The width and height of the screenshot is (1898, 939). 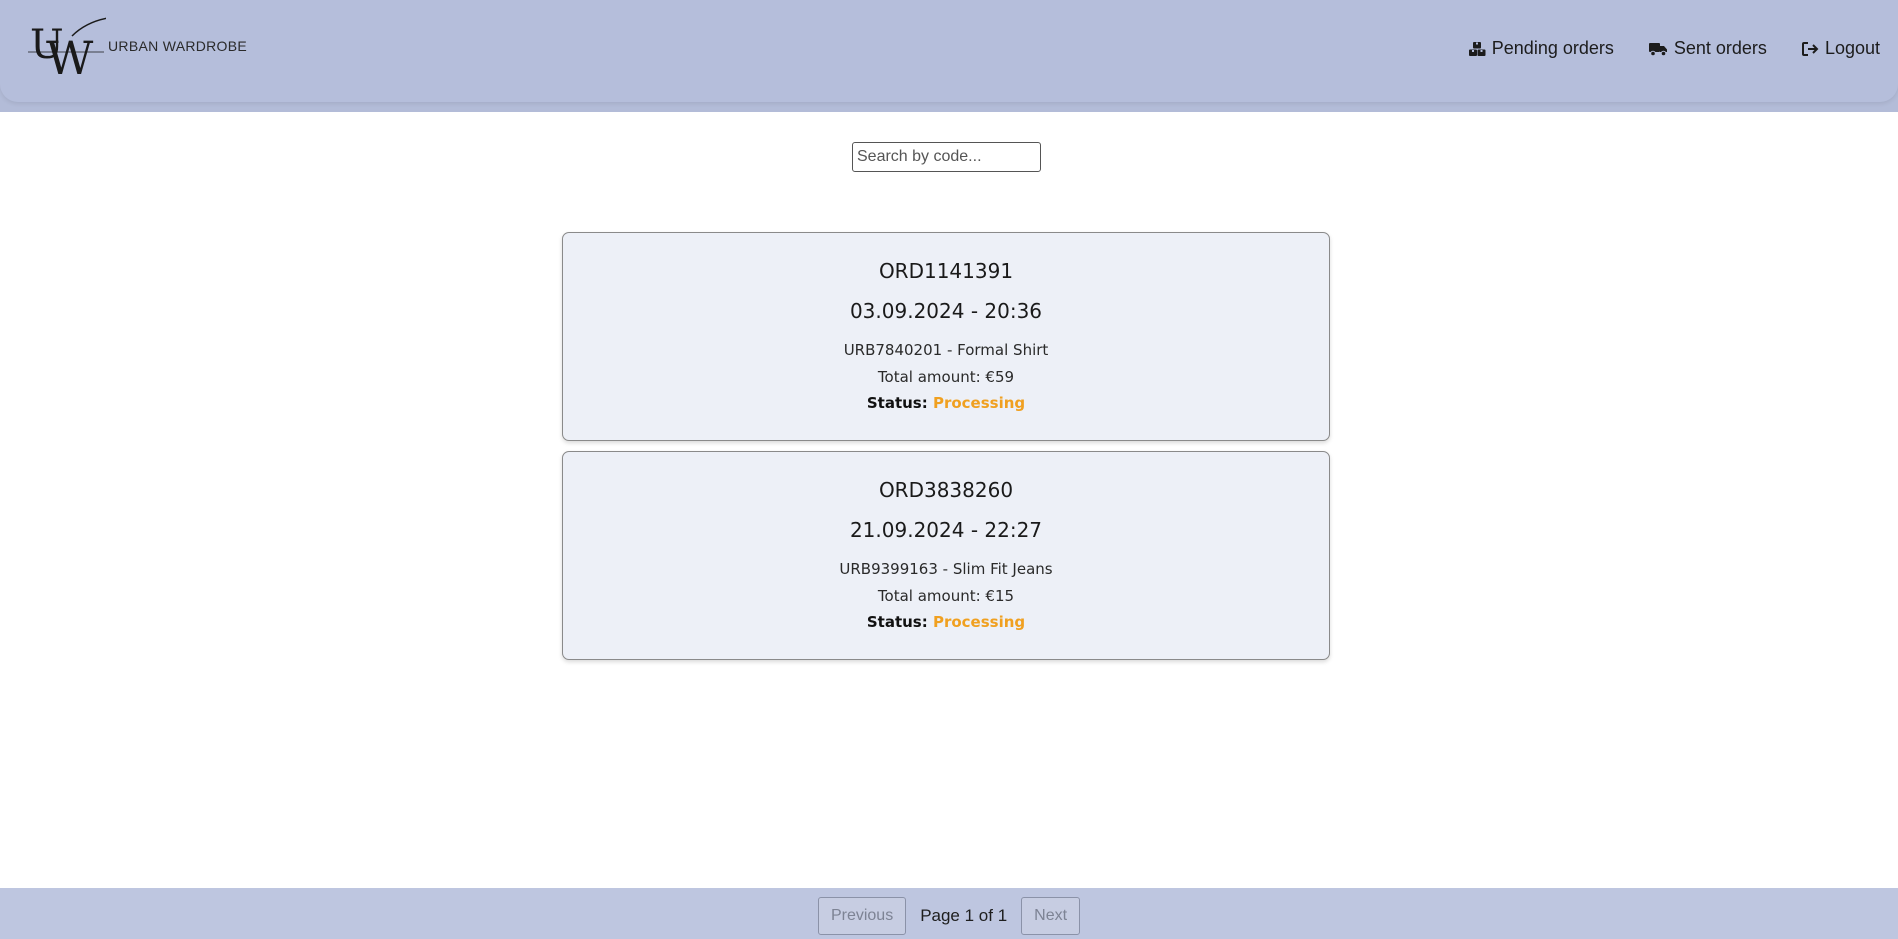 I want to click on order-item: URB9399163 - Slim Fit Jeans, so click(x=946, y=569).